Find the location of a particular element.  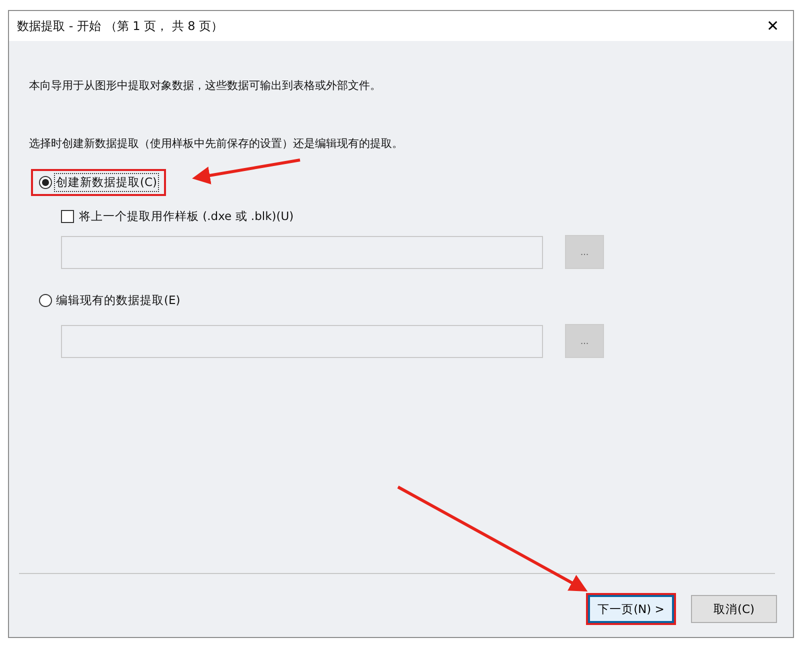

close-button: ✕ is located at coordinates (773, 26).